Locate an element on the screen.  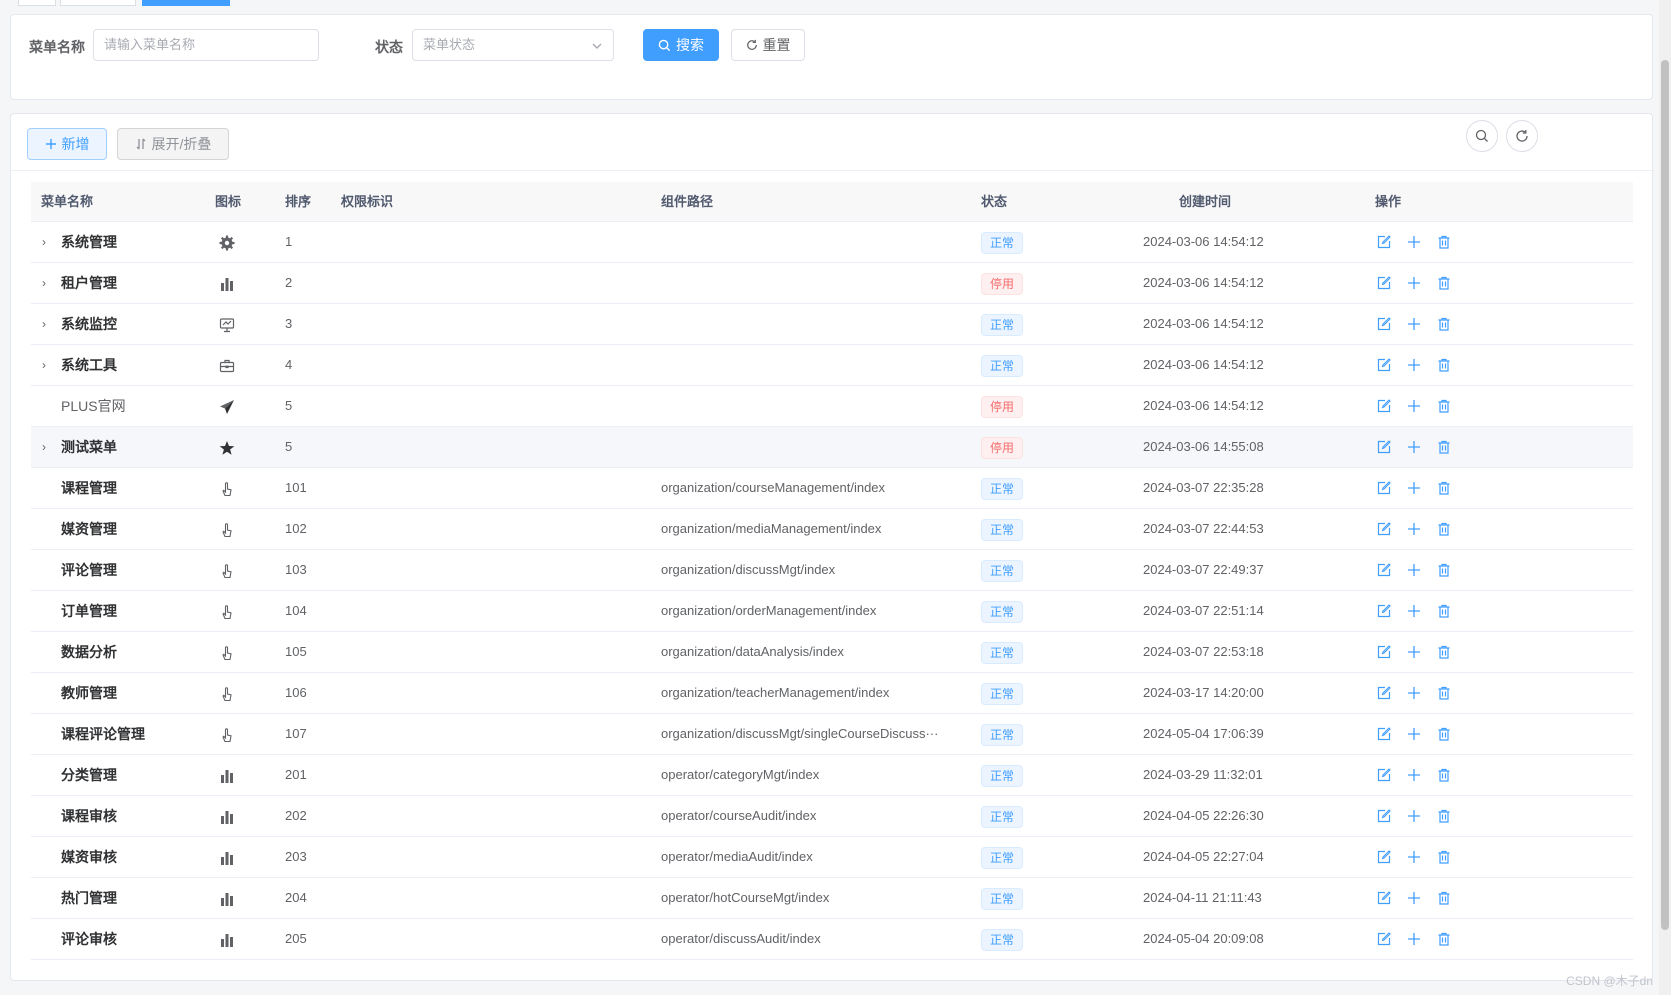
page-scrollbar is located at coordinates (1665, 497).